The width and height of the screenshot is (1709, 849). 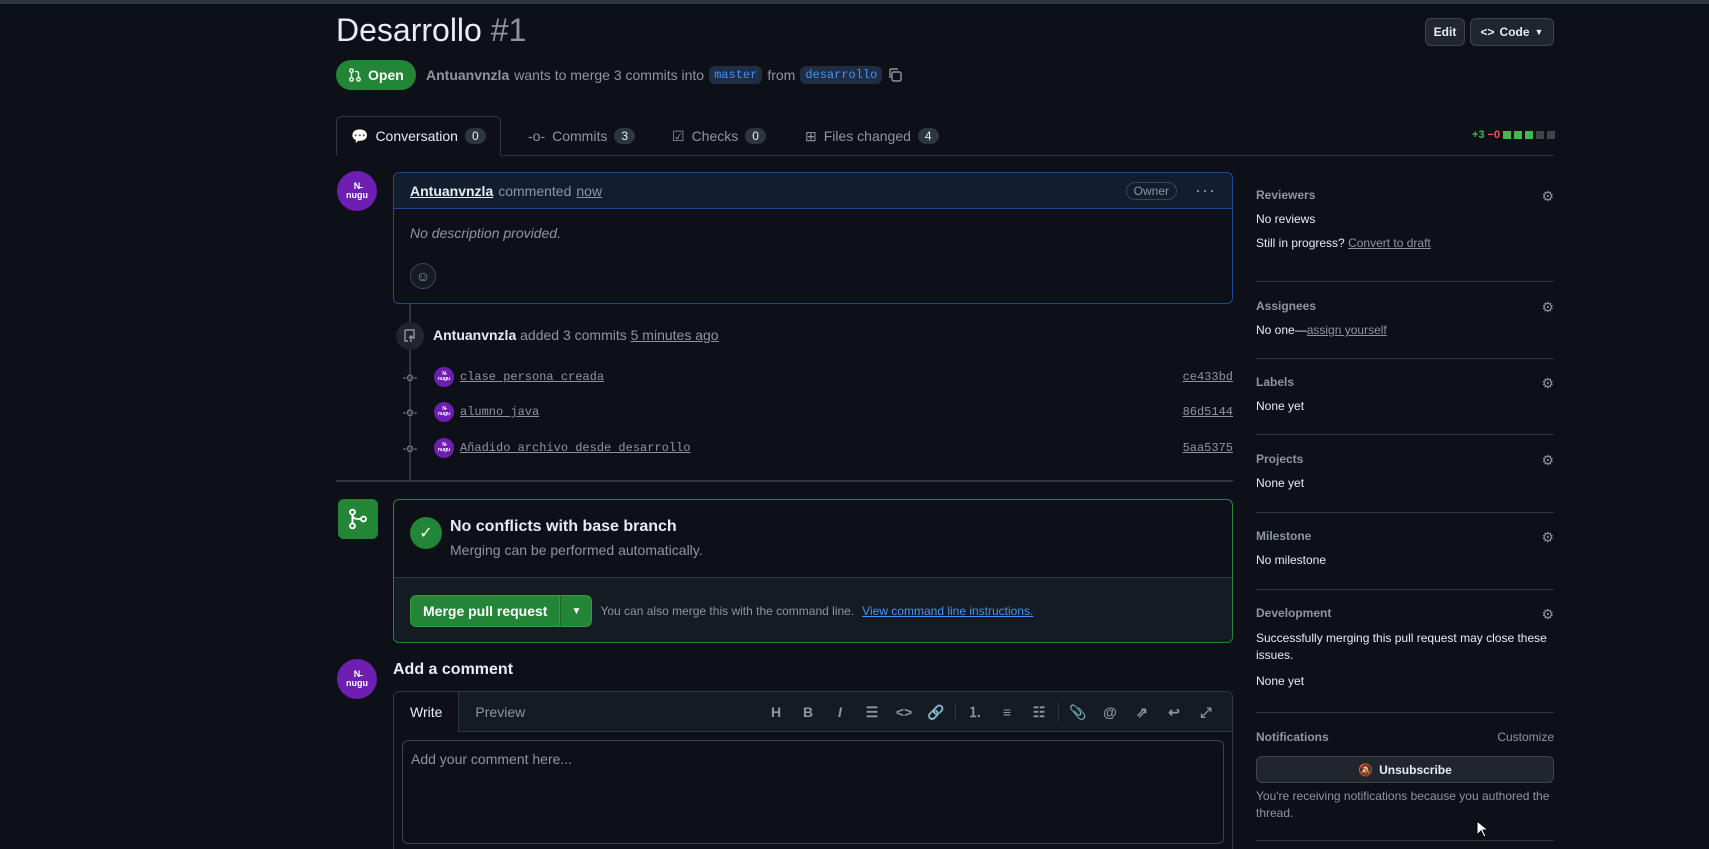 I want to click on tab-commits: -o- Commits 3, so click(x=581, y=136).